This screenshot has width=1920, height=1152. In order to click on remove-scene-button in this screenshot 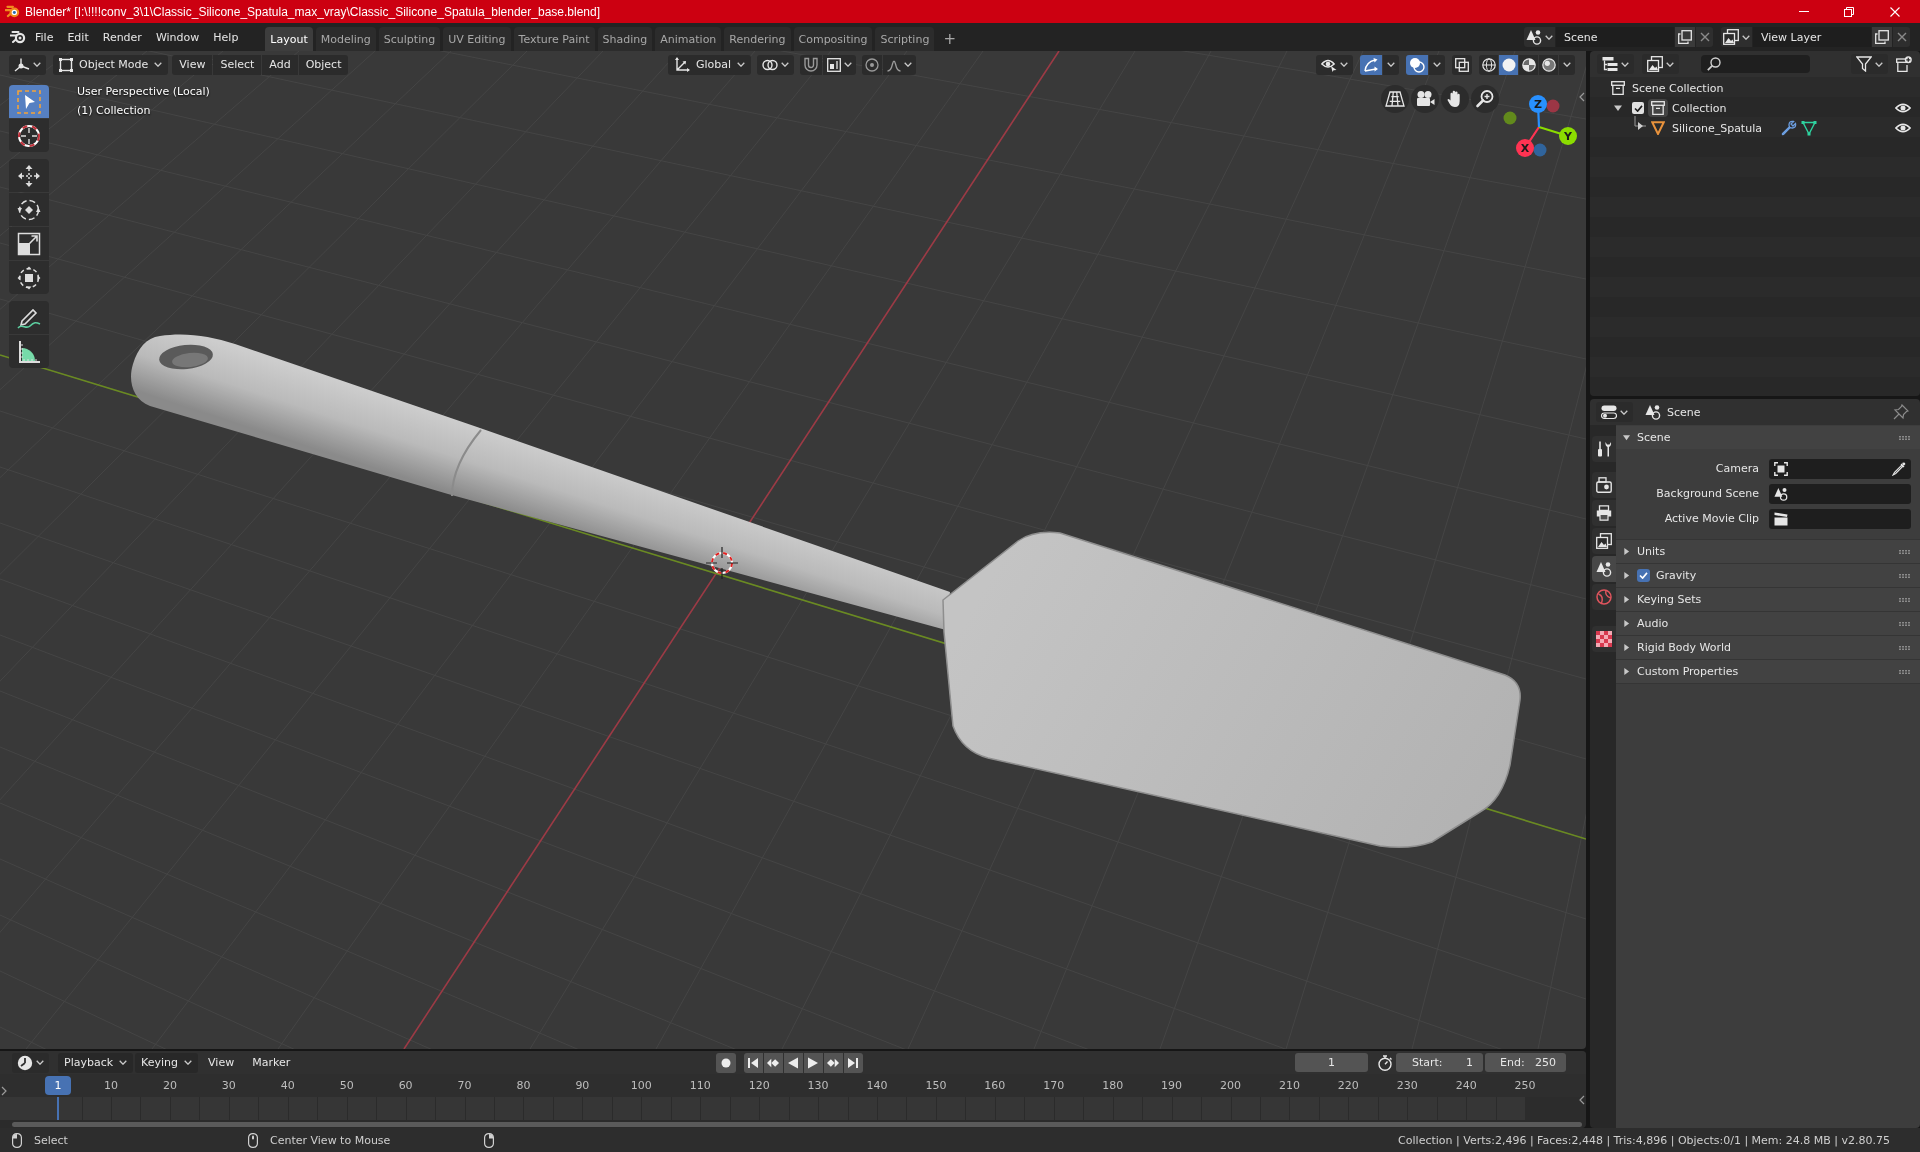, I will do `click(1704, 37)`.